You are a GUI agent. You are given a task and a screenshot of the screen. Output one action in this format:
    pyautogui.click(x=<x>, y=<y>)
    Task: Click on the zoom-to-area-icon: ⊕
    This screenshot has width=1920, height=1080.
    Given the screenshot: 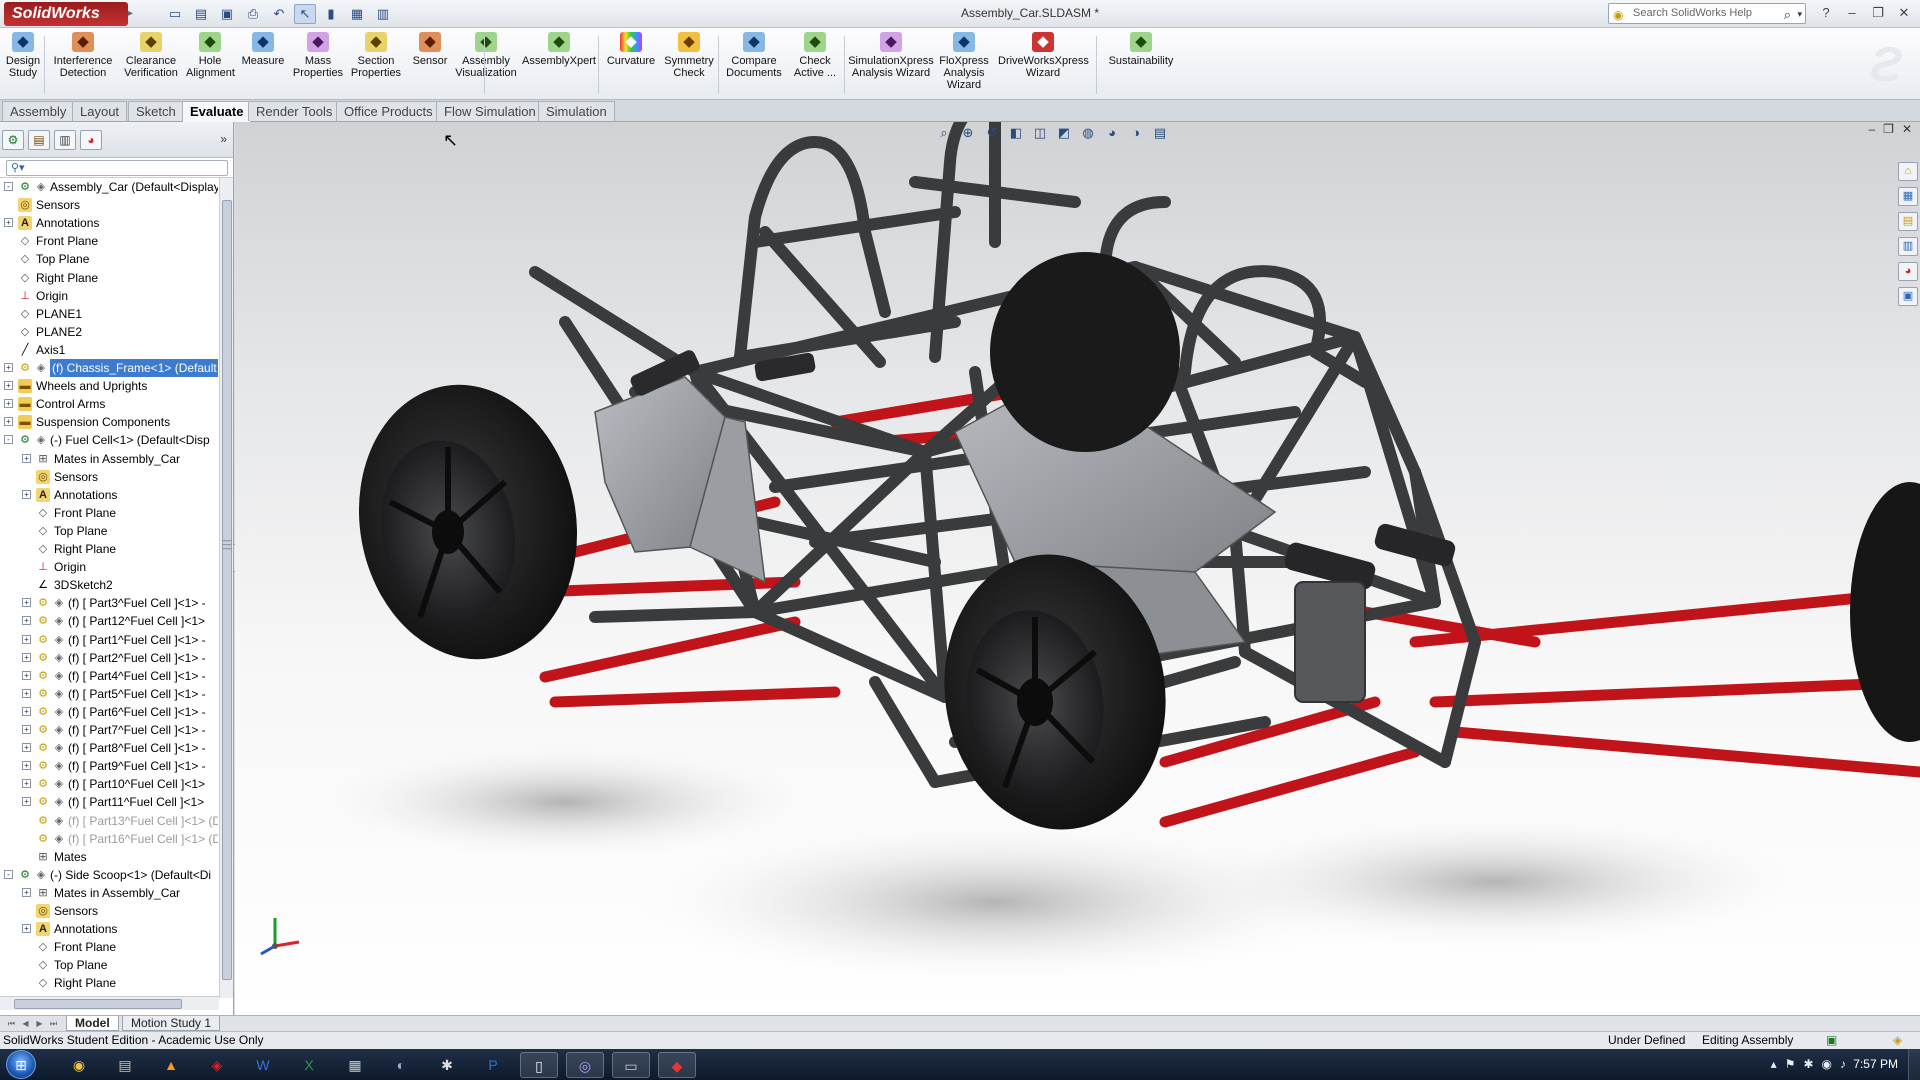 What is the action you would take?
    pyautogui.click(x=968, y=133)
    